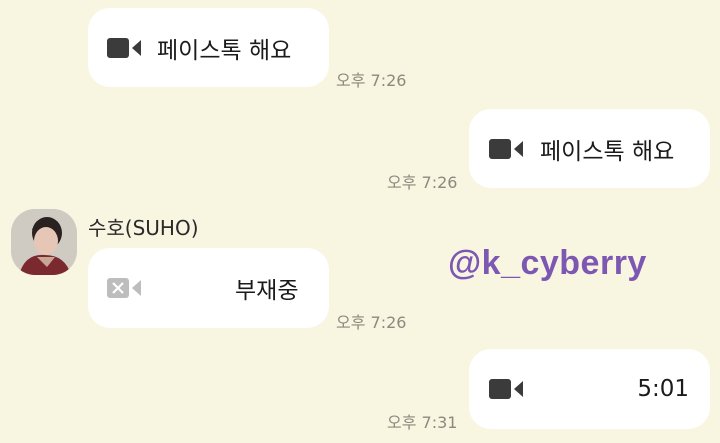  Describe the element at coordinates (547, 263) in the screenshot. I see `watermark: @k_cyberry` at that location.